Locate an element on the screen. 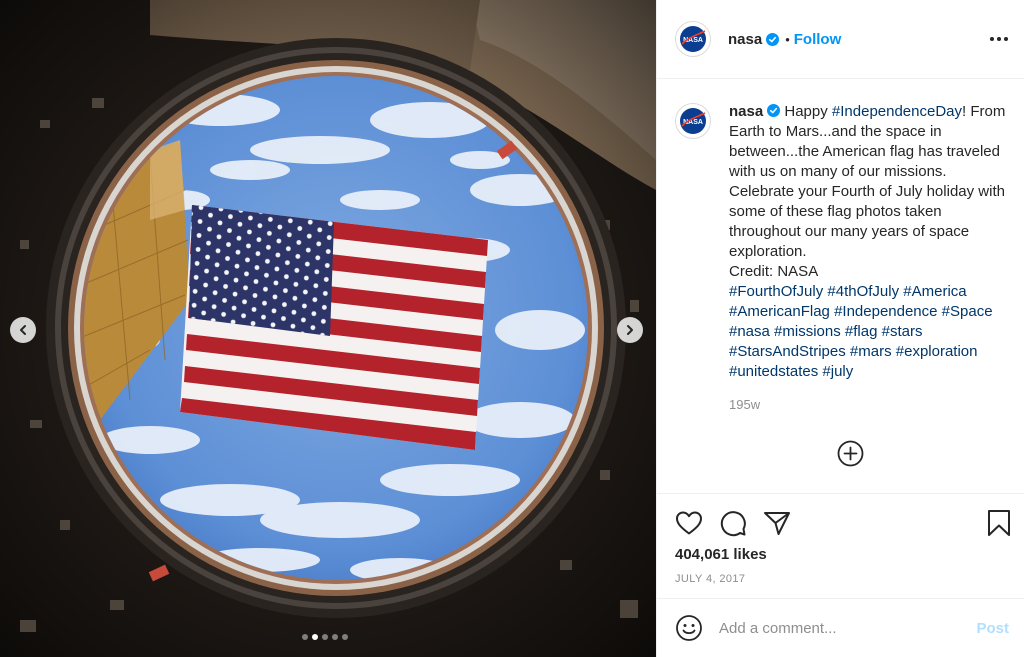  carousel-prev-button is located at coordinates (23, 330).